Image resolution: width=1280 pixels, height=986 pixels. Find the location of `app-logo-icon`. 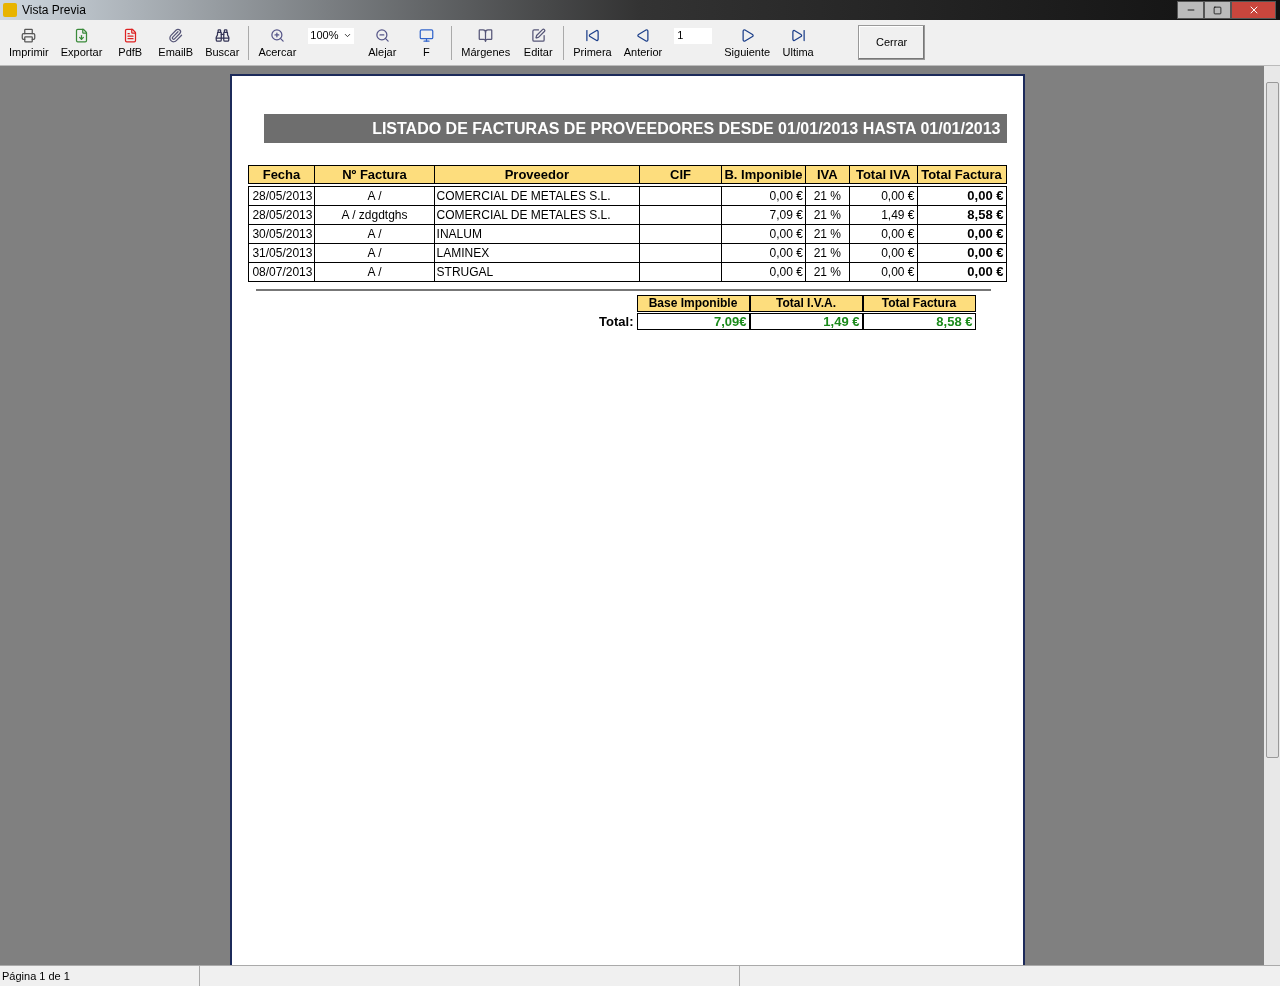

app-logo-icon is located at coordinates (10, 10).